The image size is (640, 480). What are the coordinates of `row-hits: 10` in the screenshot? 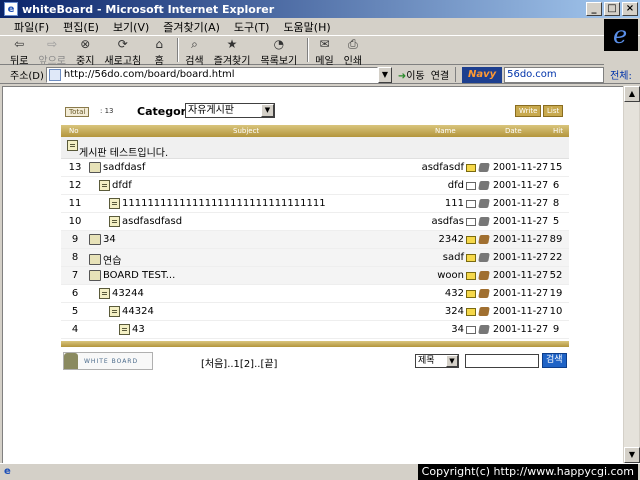 It's located at (556, 311).